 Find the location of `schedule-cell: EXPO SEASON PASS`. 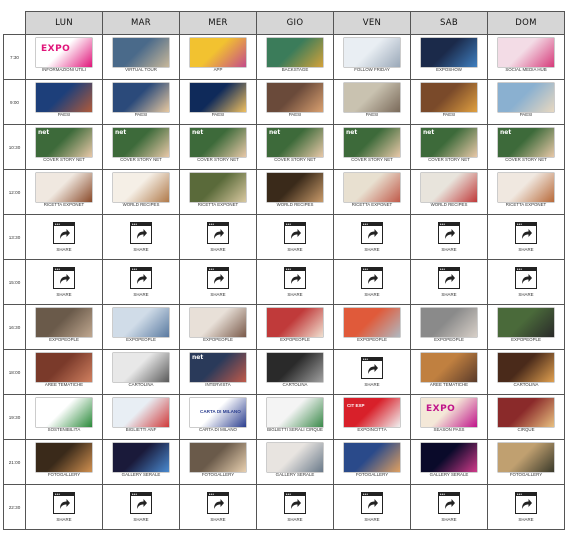

schedule-cell: EXPO SEASON PASS is located at coordinates (449, 417).